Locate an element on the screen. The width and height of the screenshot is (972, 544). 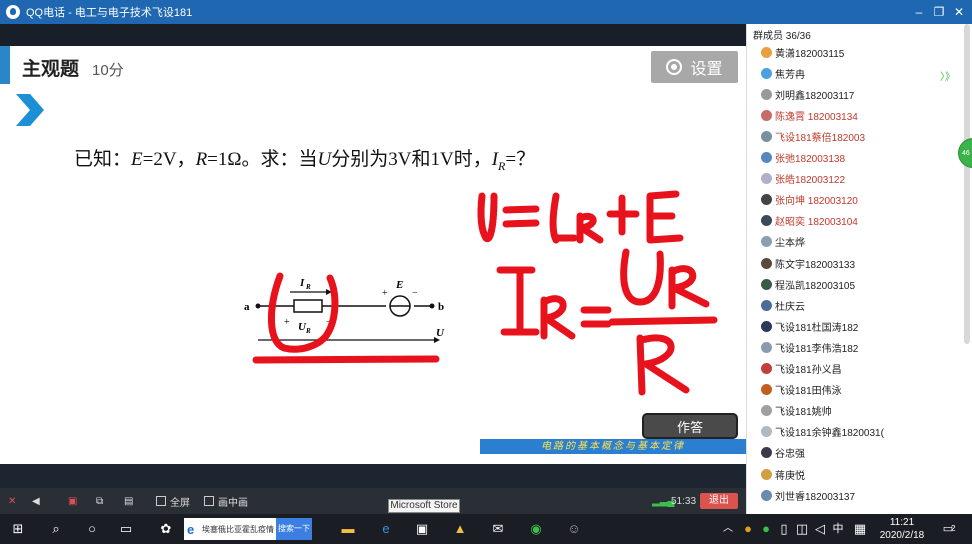
ink-fraction-u is located at coordinates (642, 277).